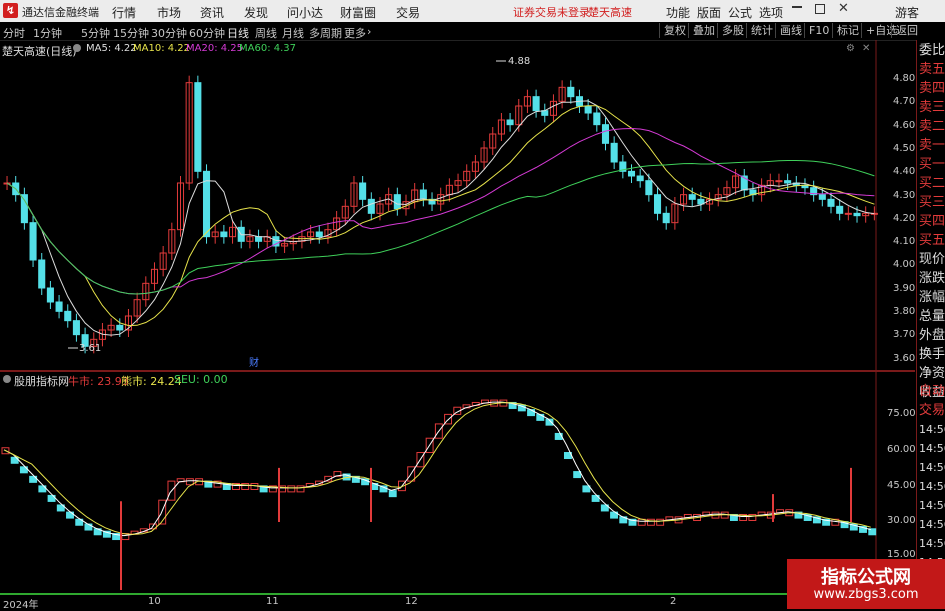 Image resolution: width=945 pixels, height=611 pixels. What do you see at coordinates (369, 31) in the screenshot?
I see `chevron-right-icon: ›` at bounding box center [369, 31].